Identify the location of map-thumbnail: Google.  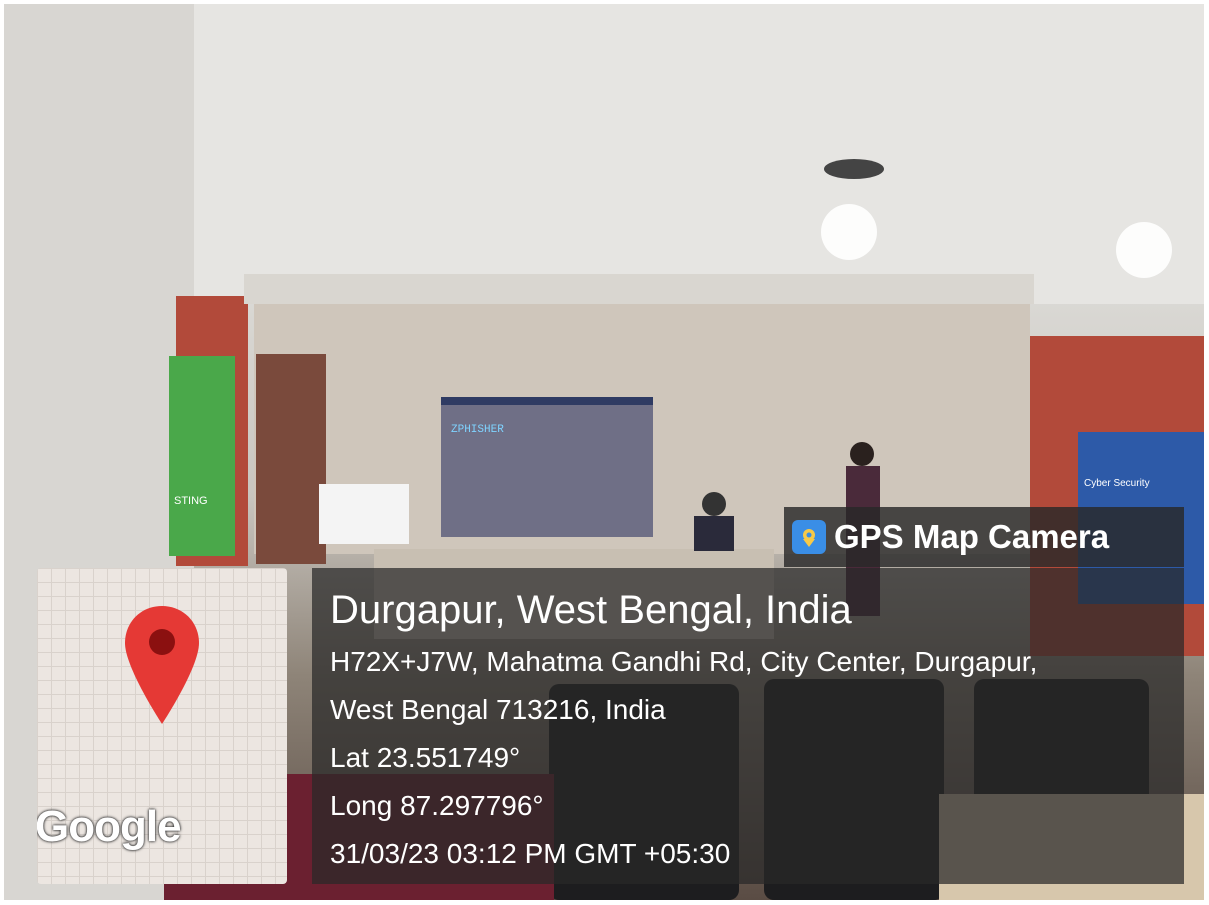
(162, 726).